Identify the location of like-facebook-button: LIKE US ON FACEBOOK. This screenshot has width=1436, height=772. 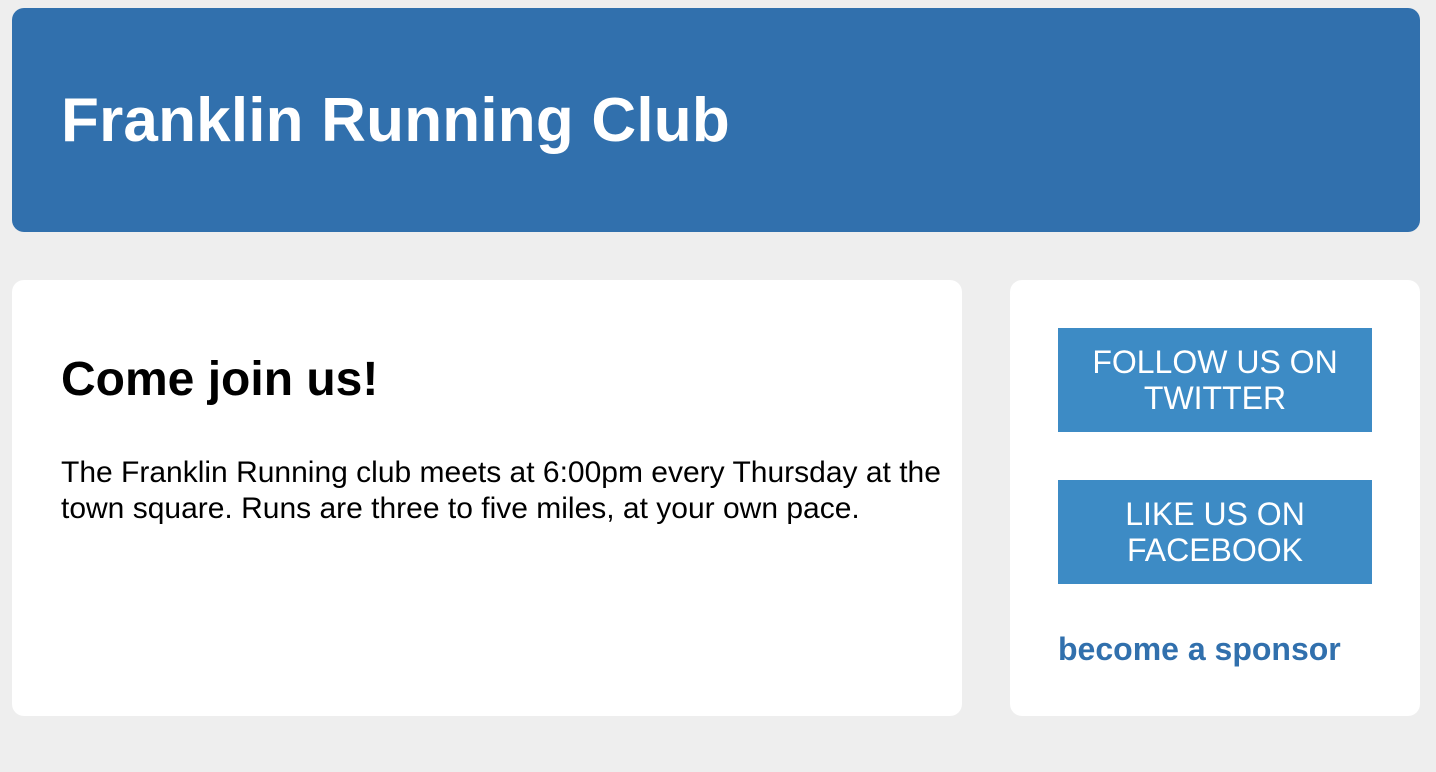
(1215, 532).